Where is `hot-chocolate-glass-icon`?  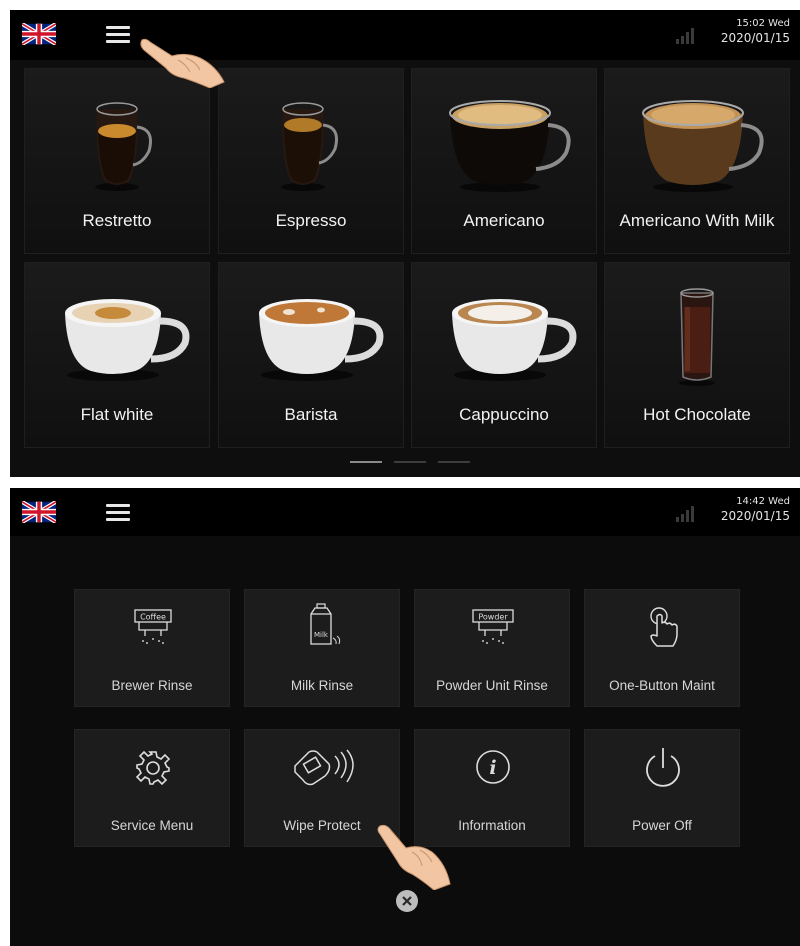
hot-chocolate-glass-icon is located at coordinates (697, 337).